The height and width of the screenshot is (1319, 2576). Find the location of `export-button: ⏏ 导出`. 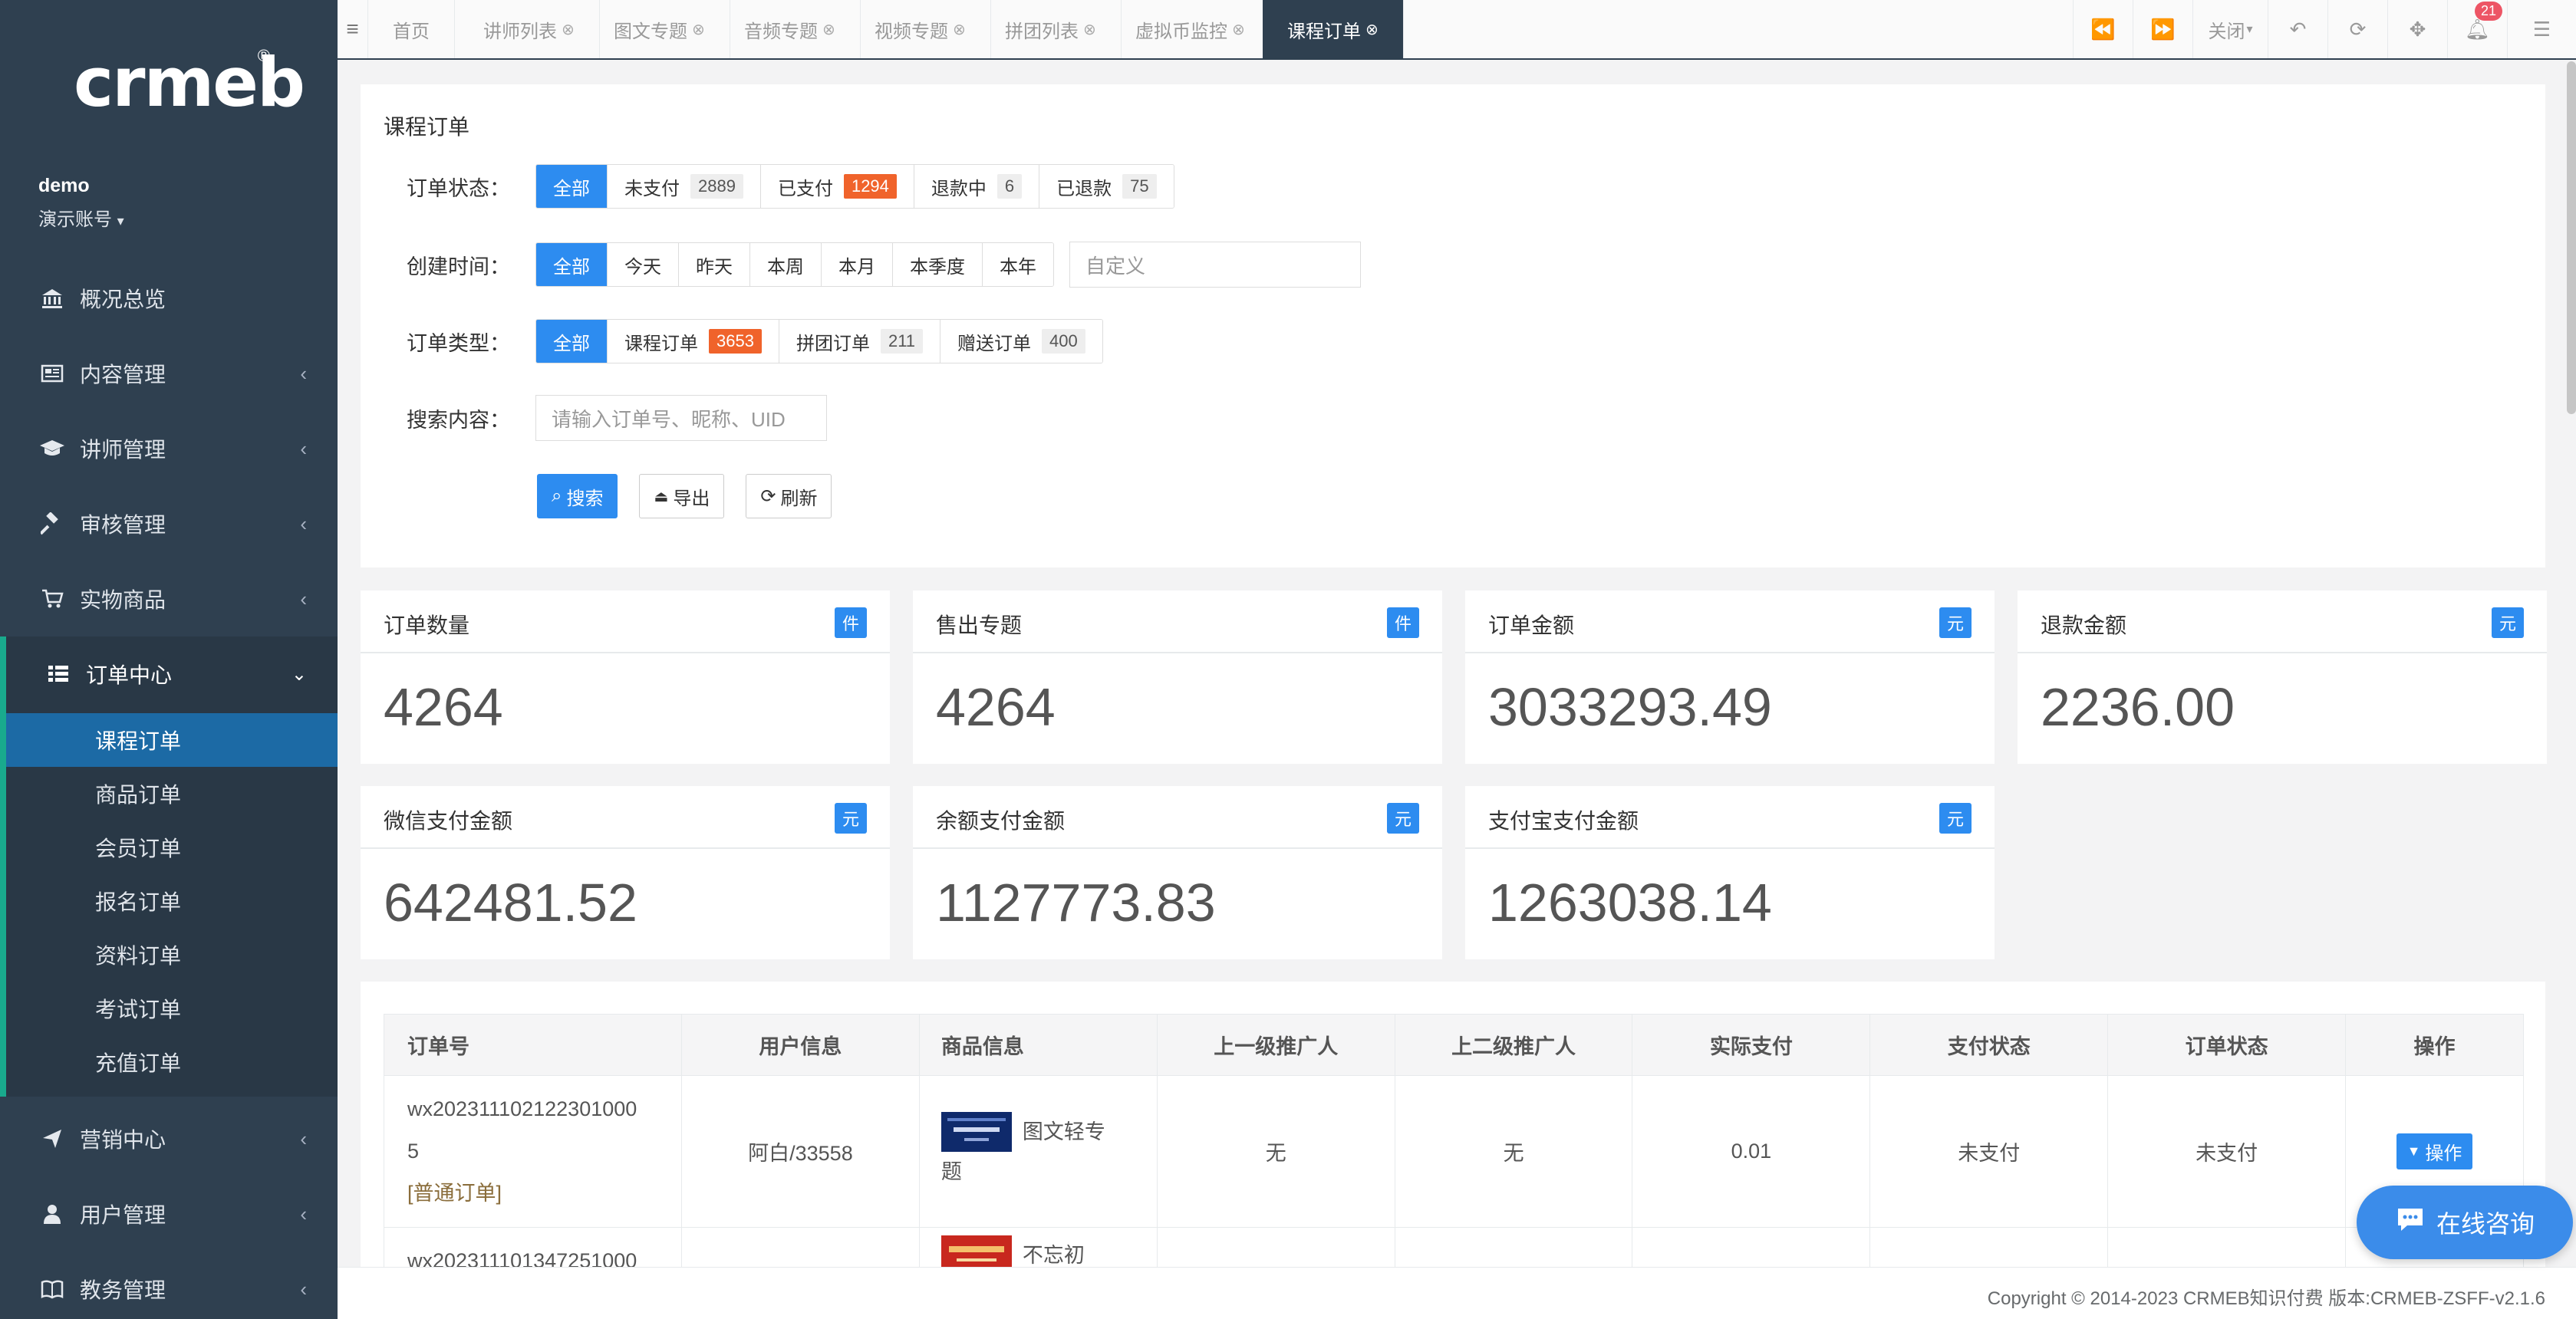

export-button: ⏏ 导出 is located at coordinates (682, 496).